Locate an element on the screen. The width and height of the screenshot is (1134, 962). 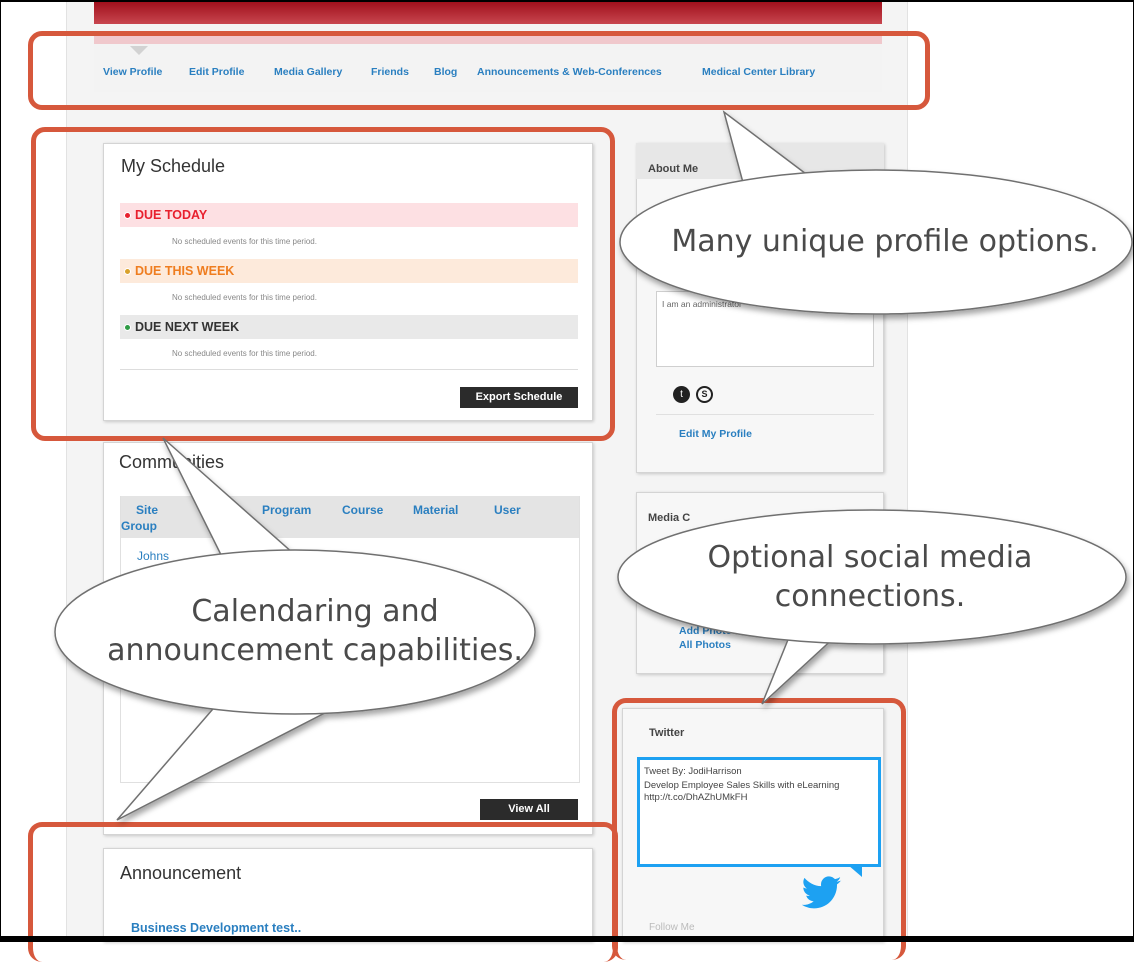
bottom-edge-bar is located at coordinates (567, 939).